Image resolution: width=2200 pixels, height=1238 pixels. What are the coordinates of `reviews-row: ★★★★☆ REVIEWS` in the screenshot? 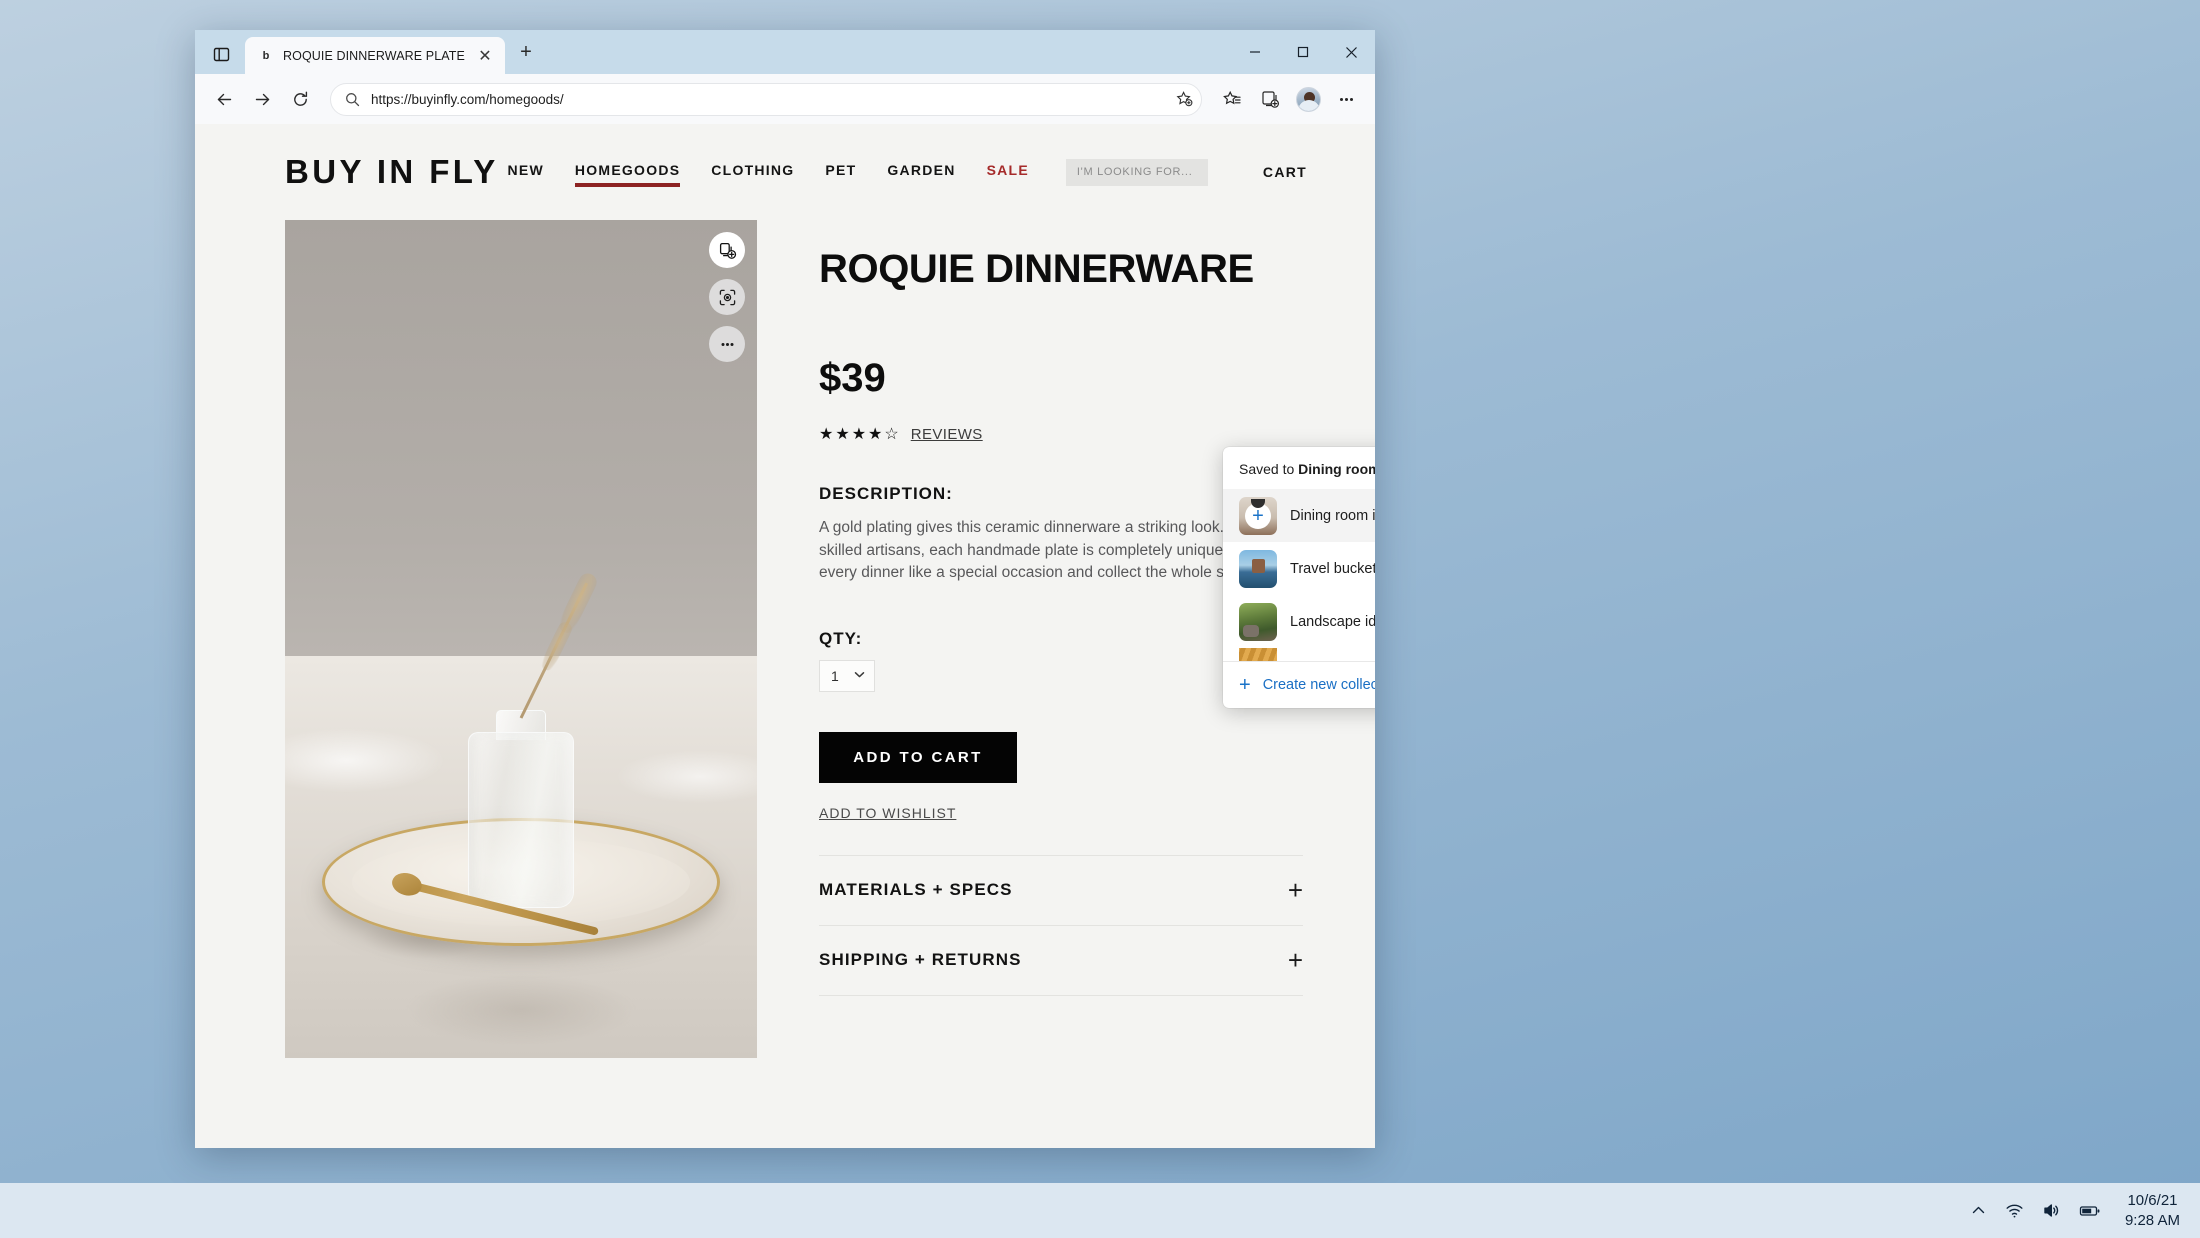 It's located at (1061, 434).